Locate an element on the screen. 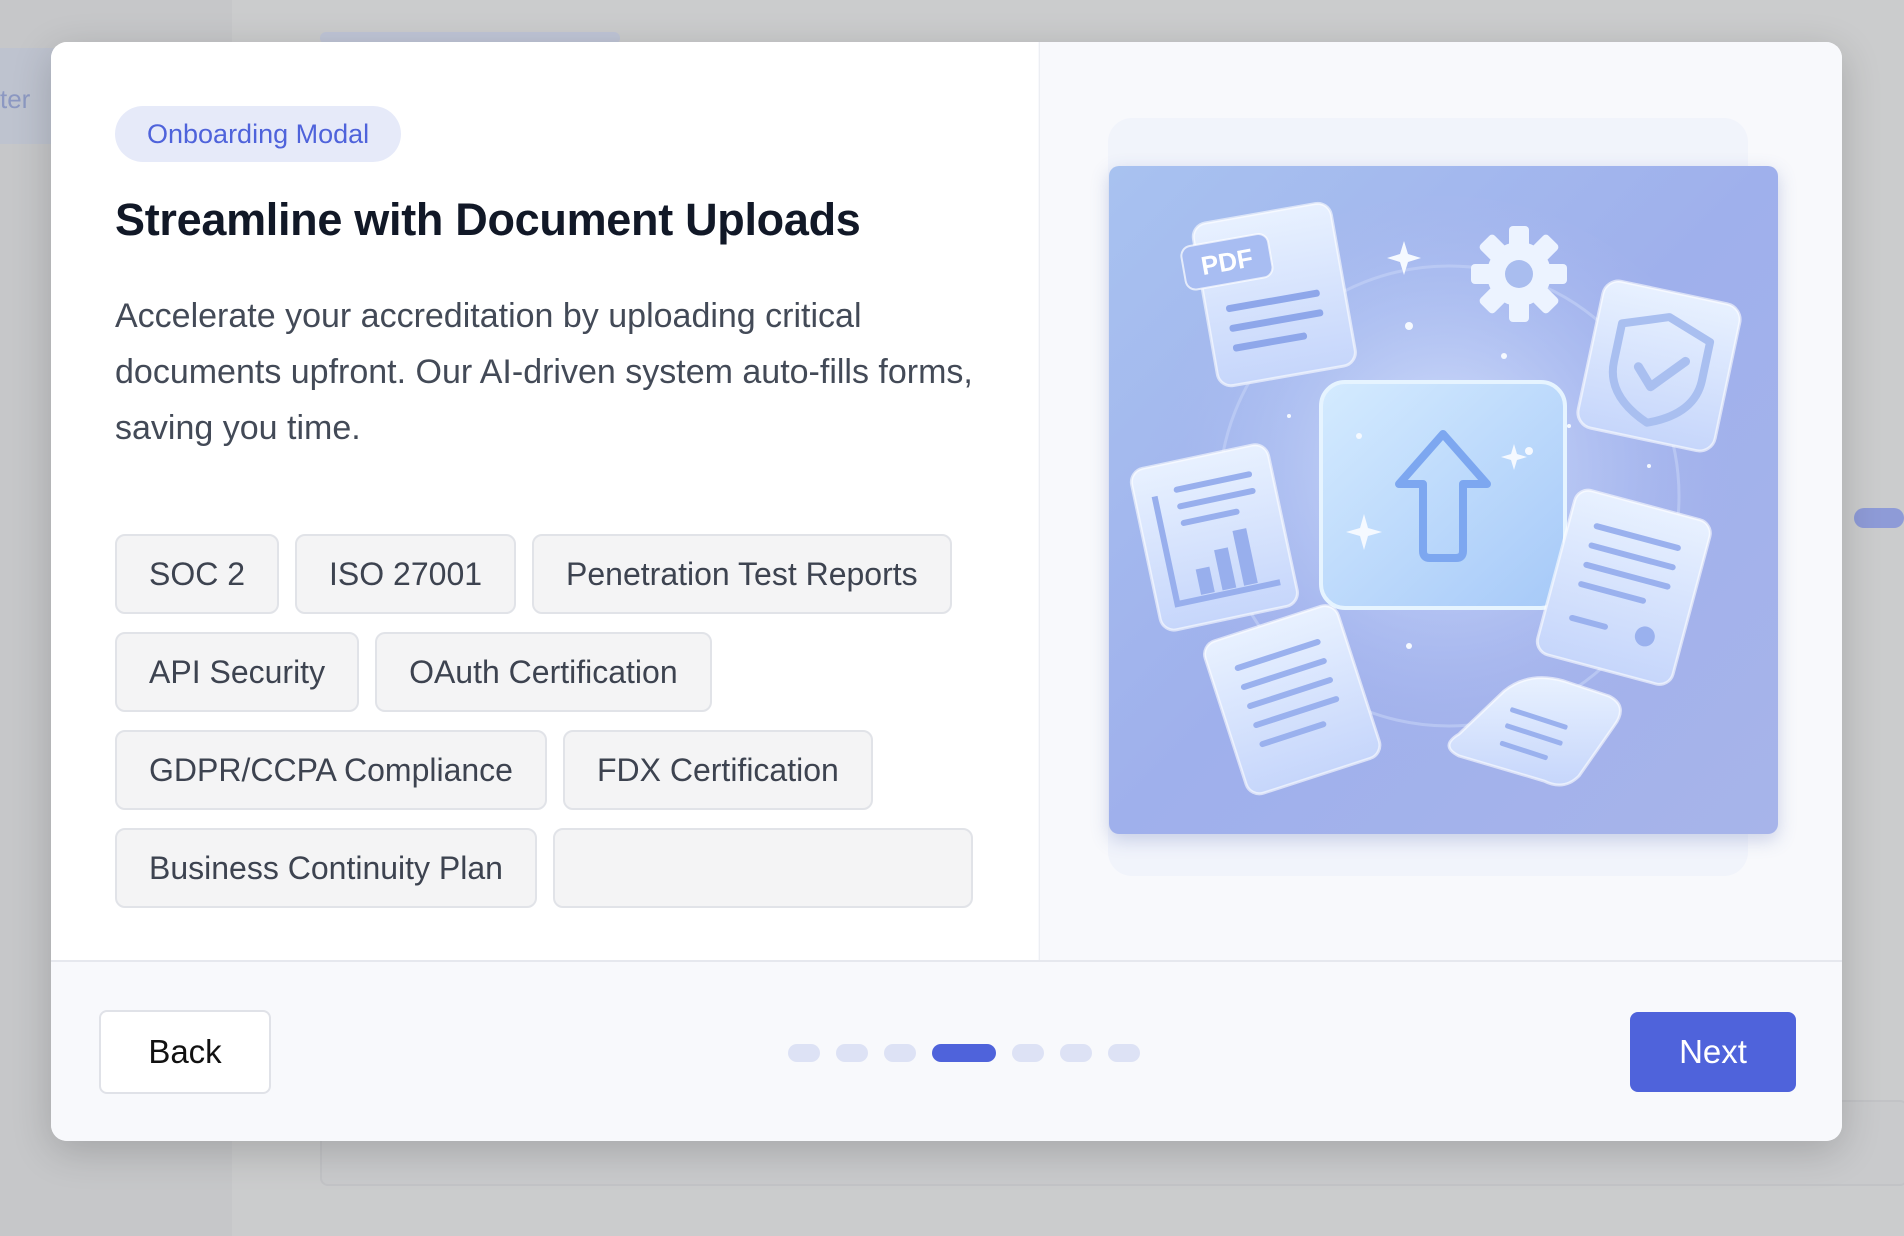 The height and width of the screenshot is (1236, 1904). modal-title: Streamline with Document Uploads is located at coordinates (488, 219).